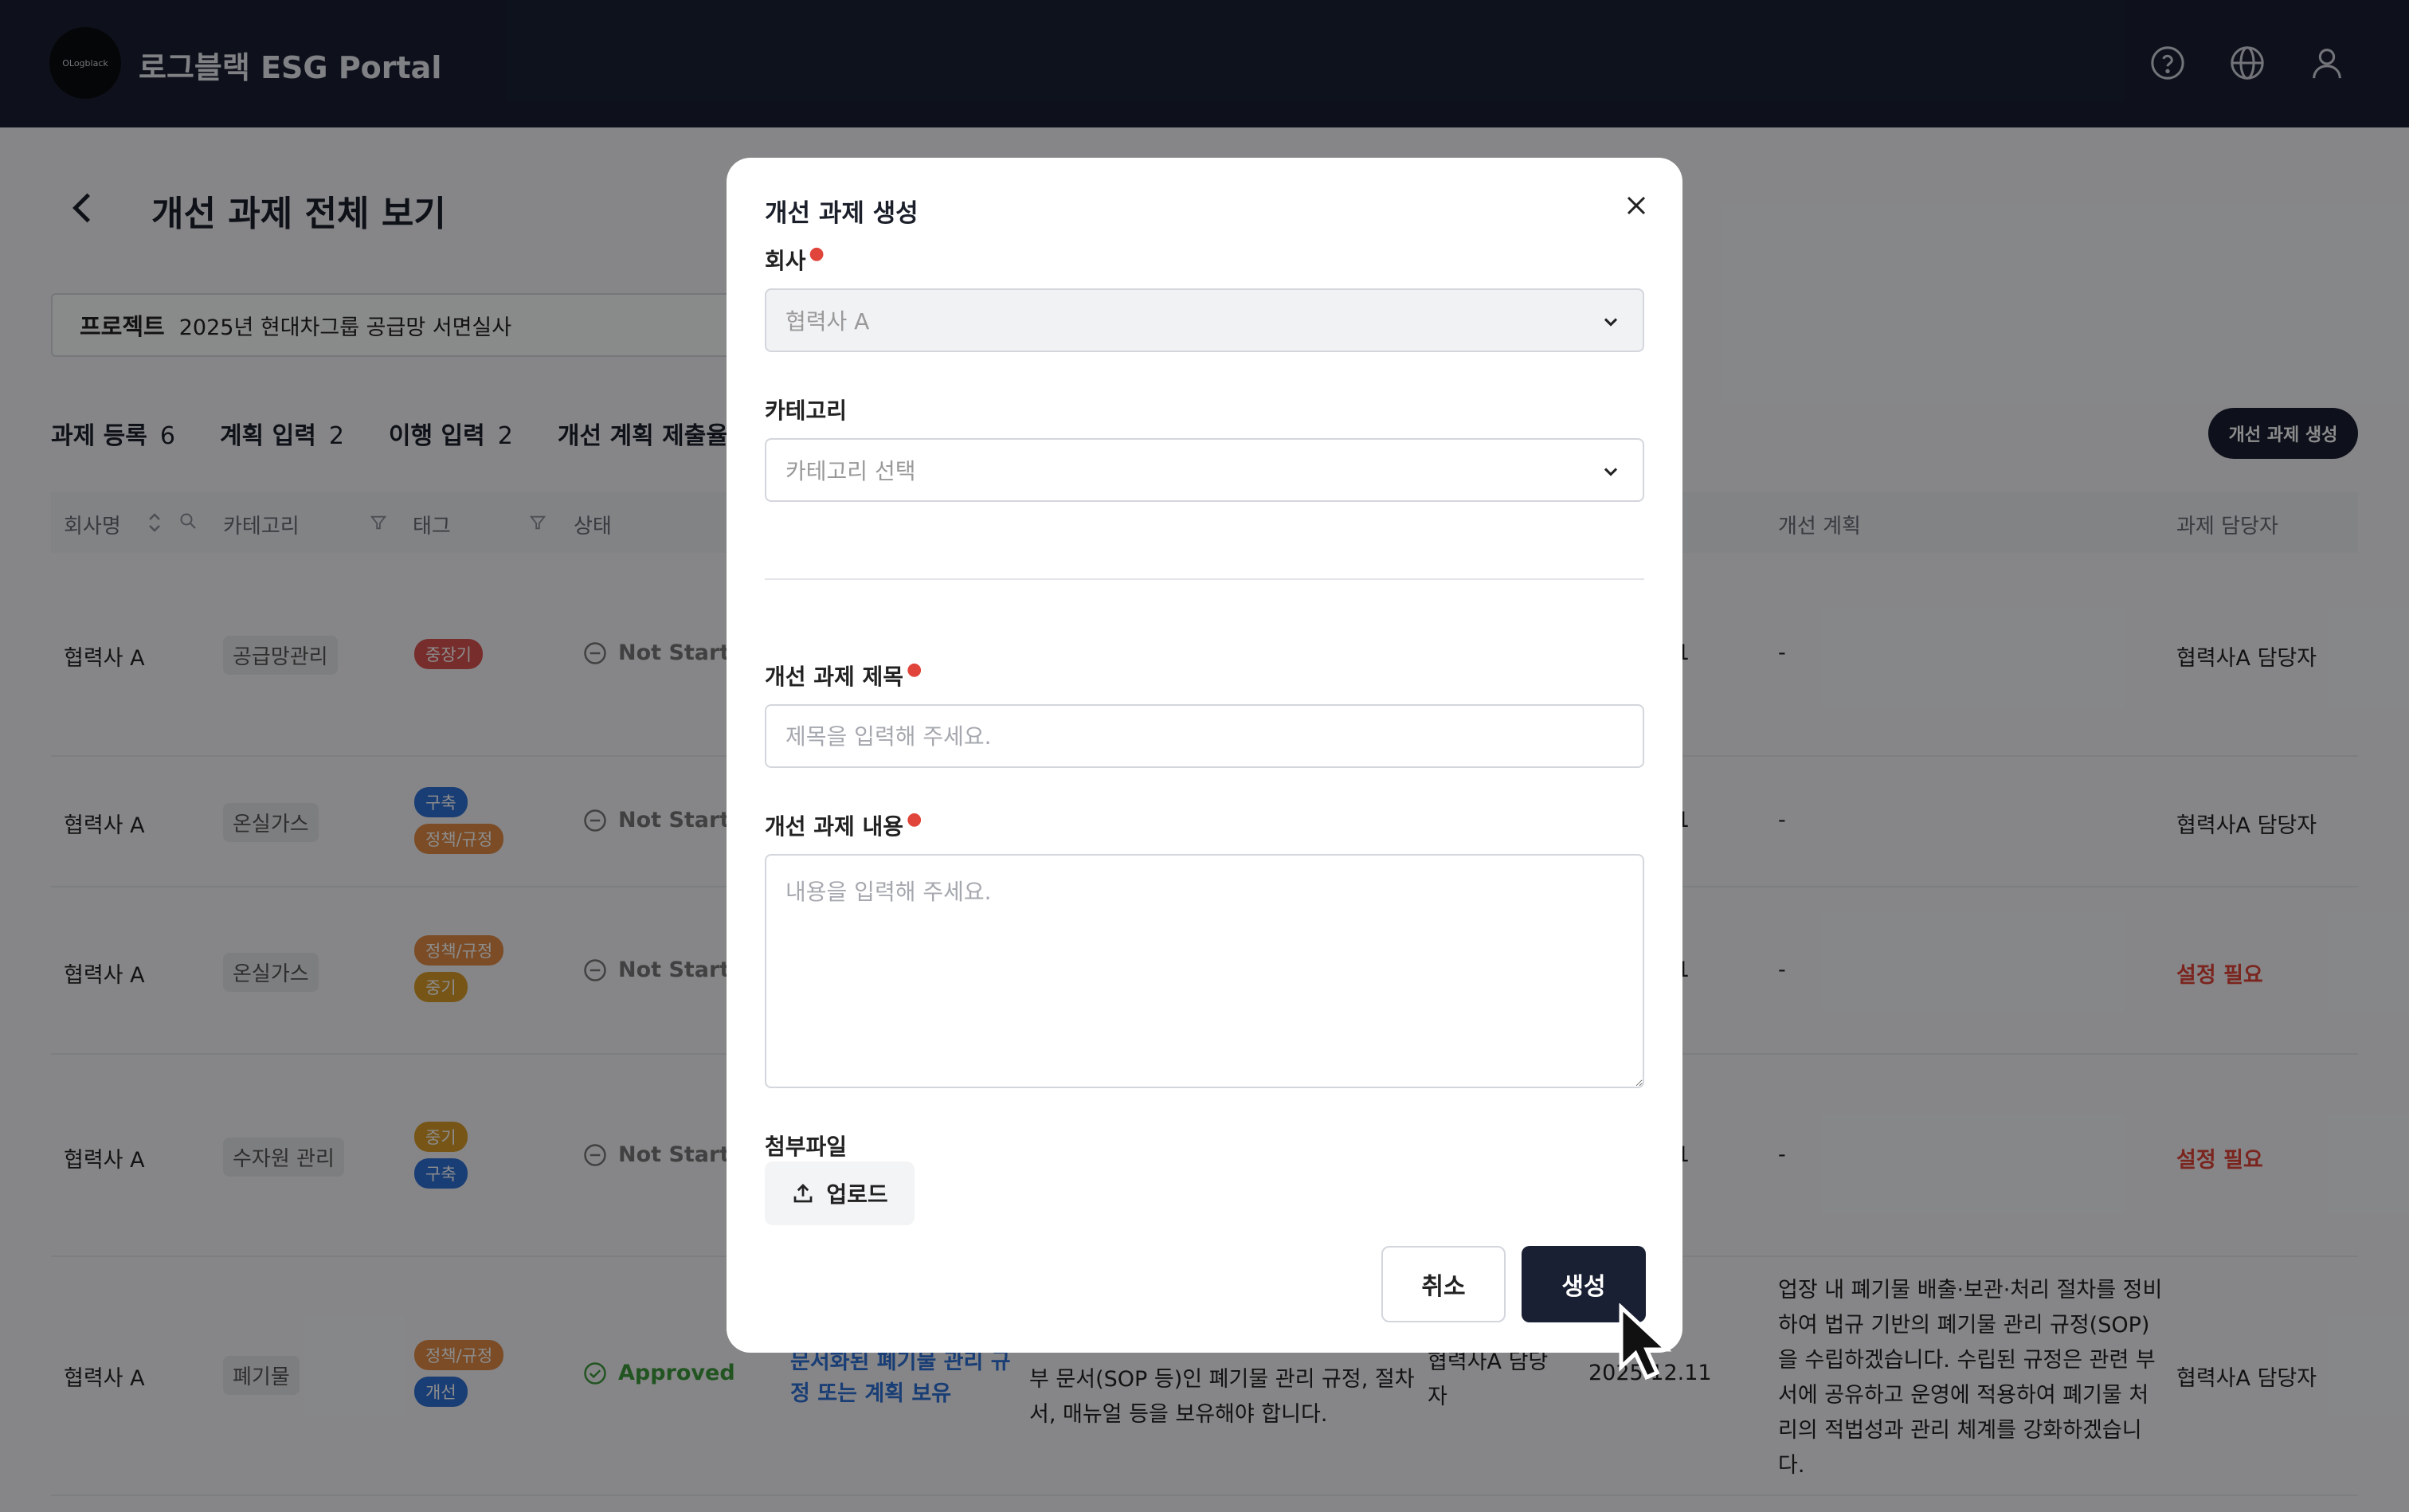  What do you see at coordinates (834, 827) in the screenshot?
I see `label-text: 개선 과제 내용` at bounding box center [834, 827].